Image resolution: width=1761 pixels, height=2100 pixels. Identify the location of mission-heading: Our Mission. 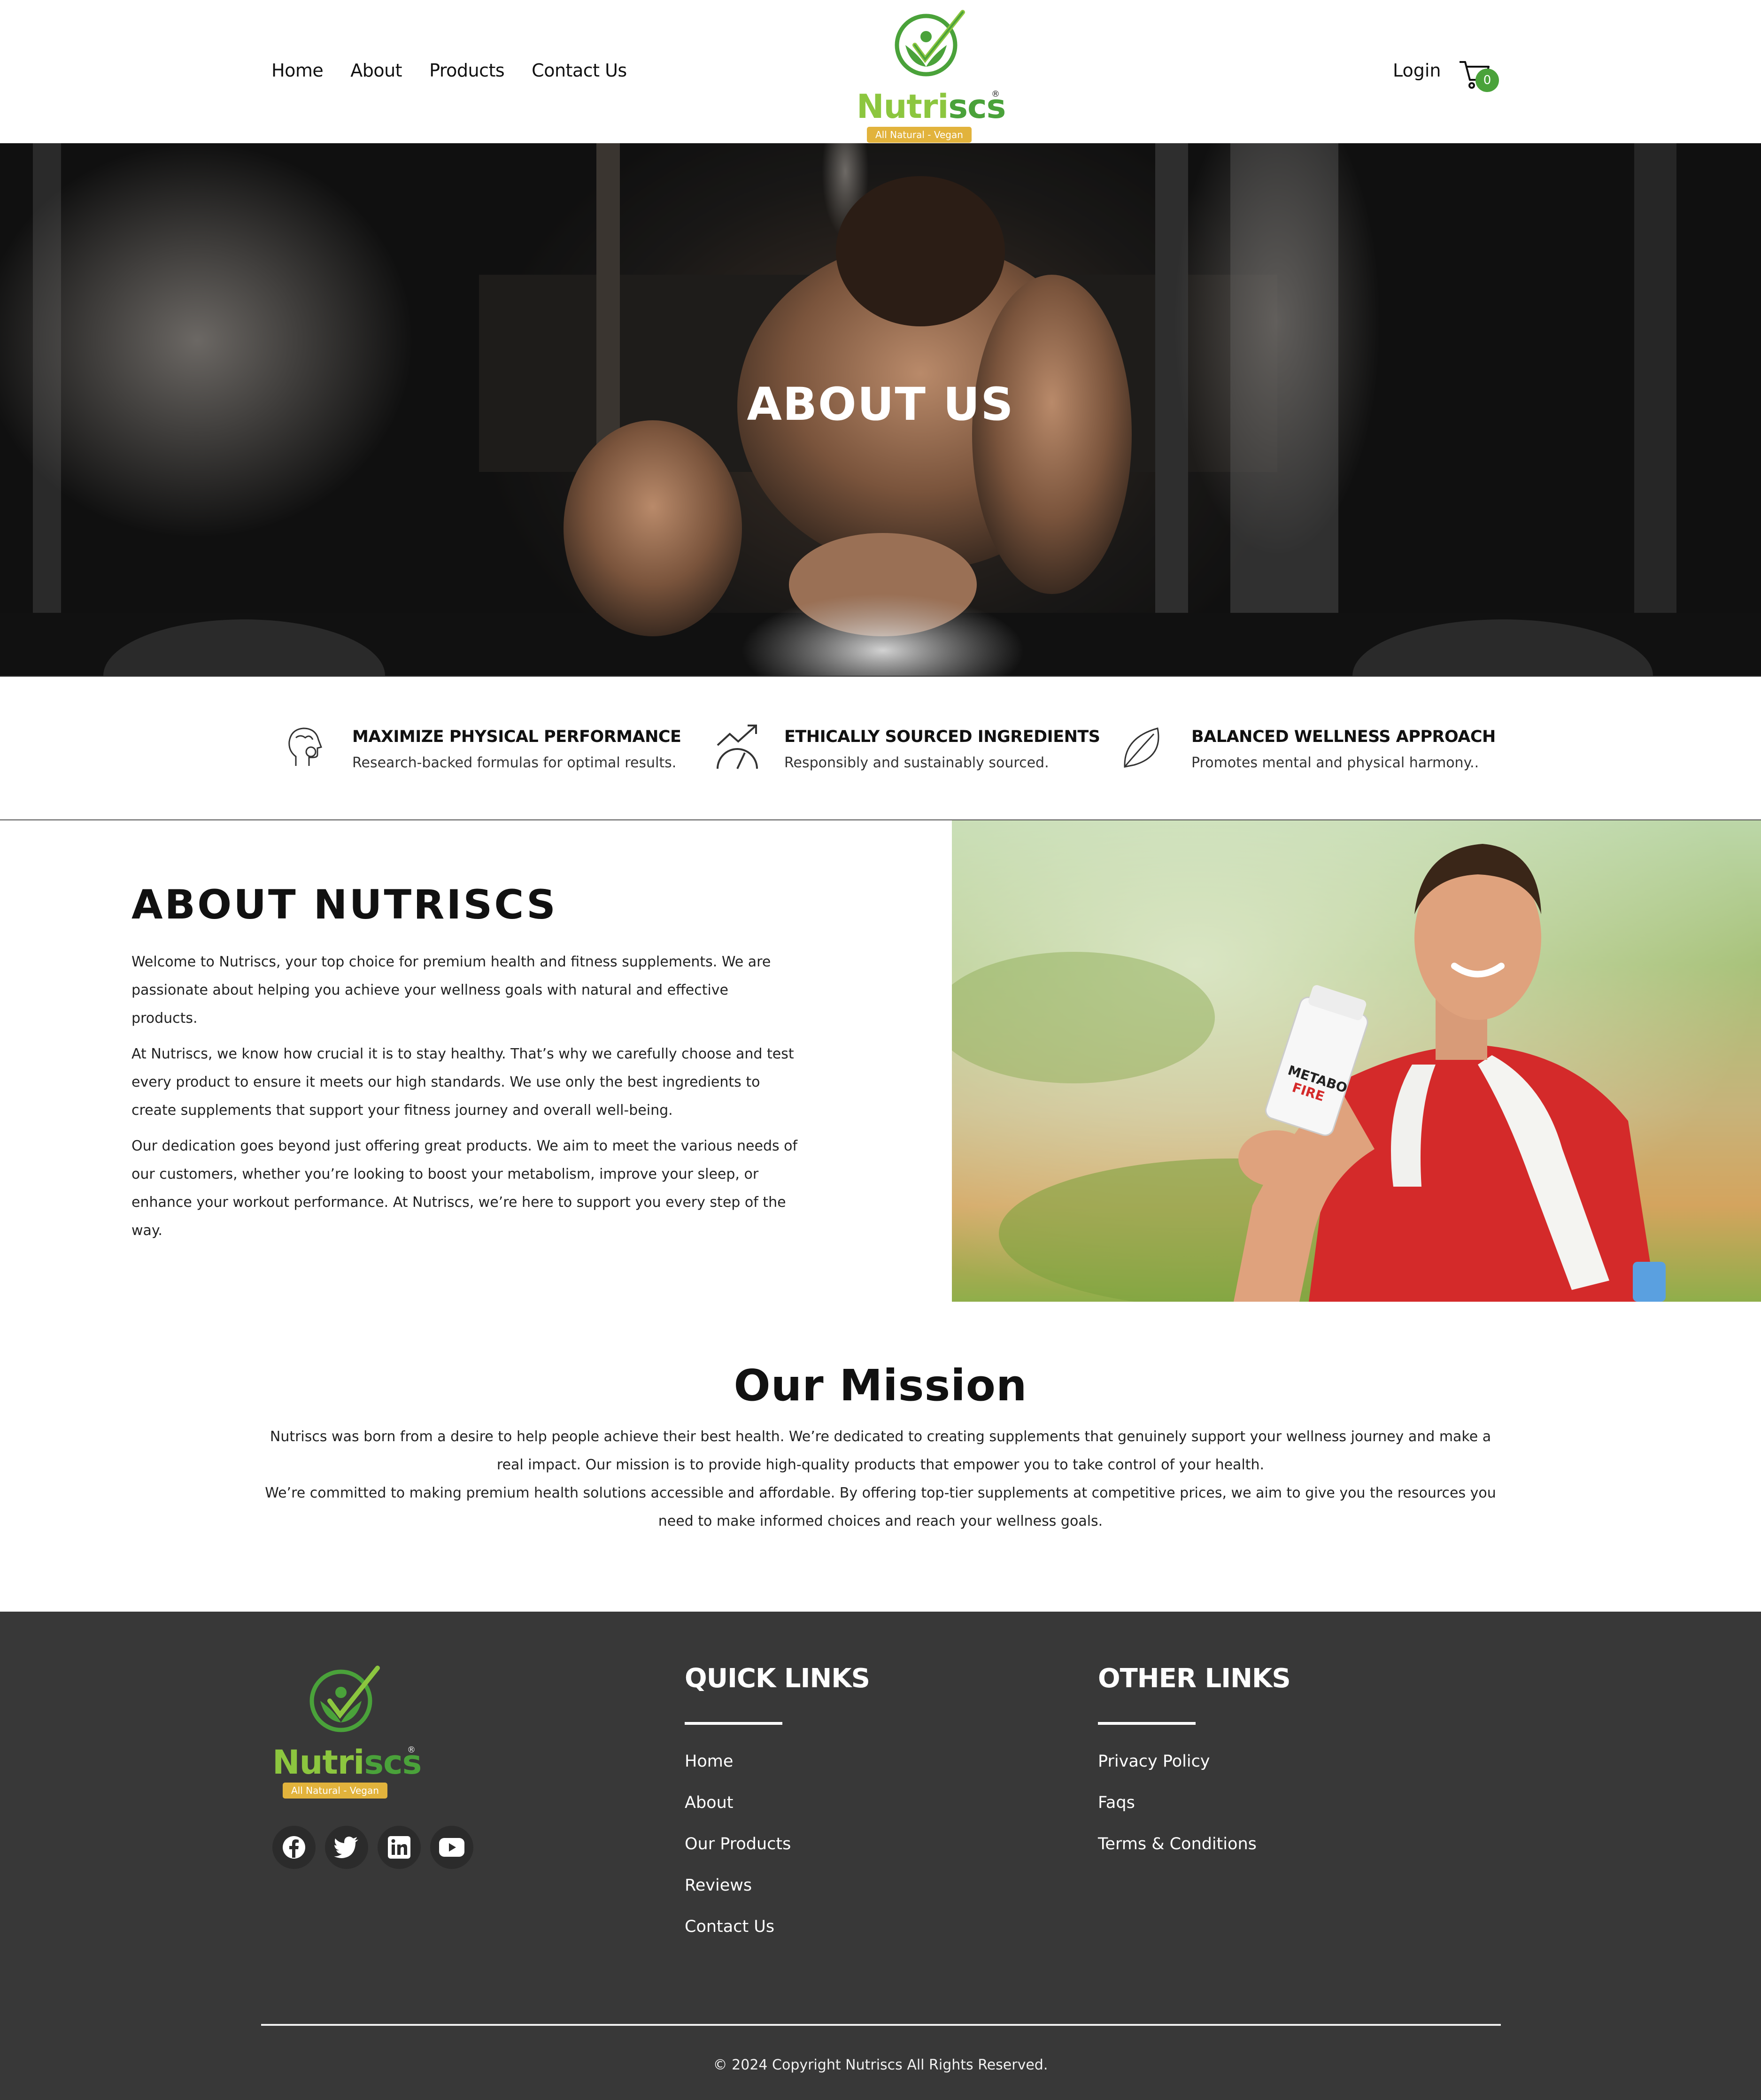
(880, 1386).